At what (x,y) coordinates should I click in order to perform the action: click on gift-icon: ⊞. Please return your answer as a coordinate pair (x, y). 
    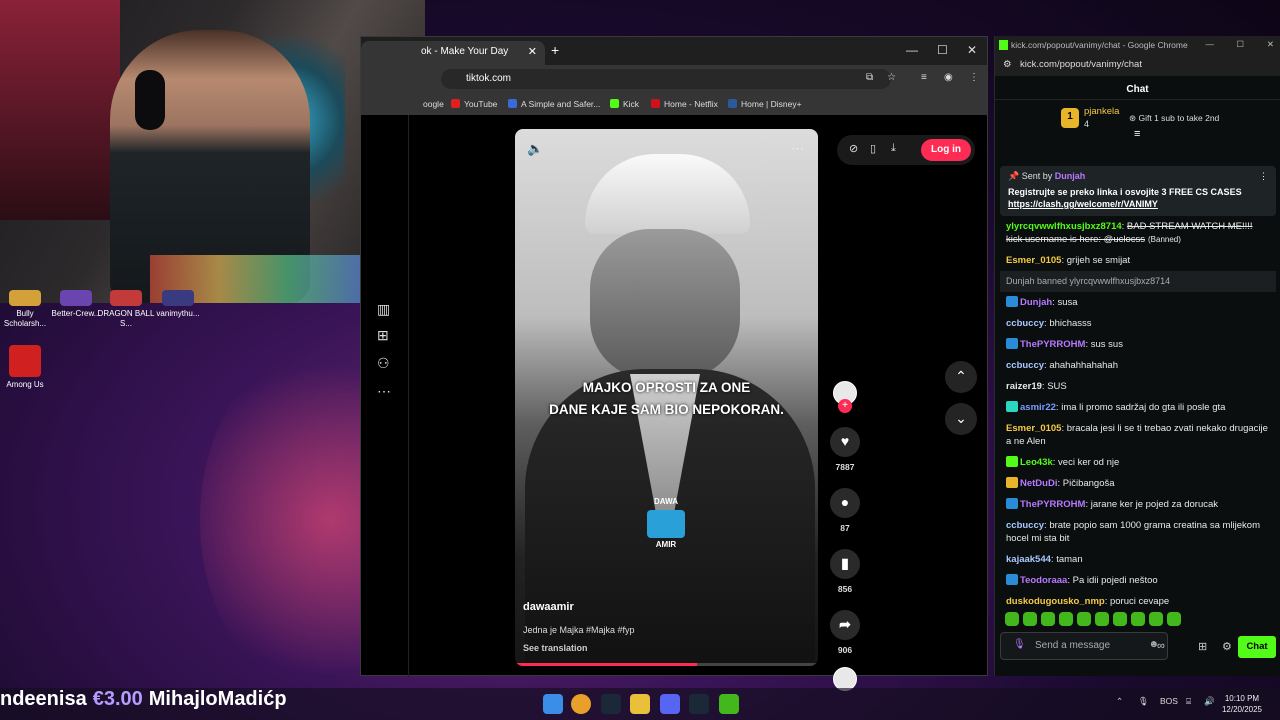
    Looking at the image, I should click on (1202, 646).